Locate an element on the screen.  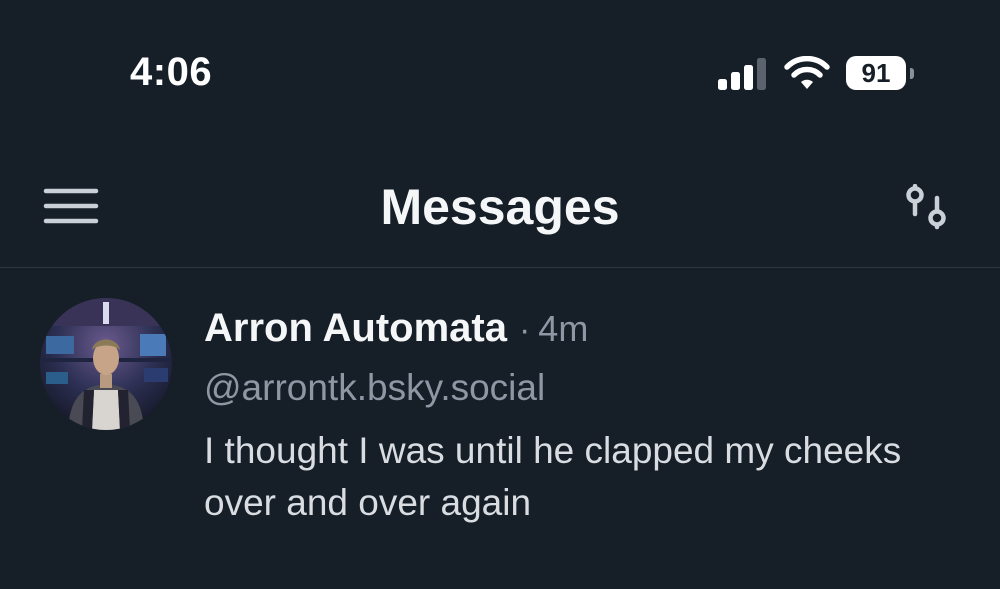
sliders-icon is located at coordinates (926, 207).